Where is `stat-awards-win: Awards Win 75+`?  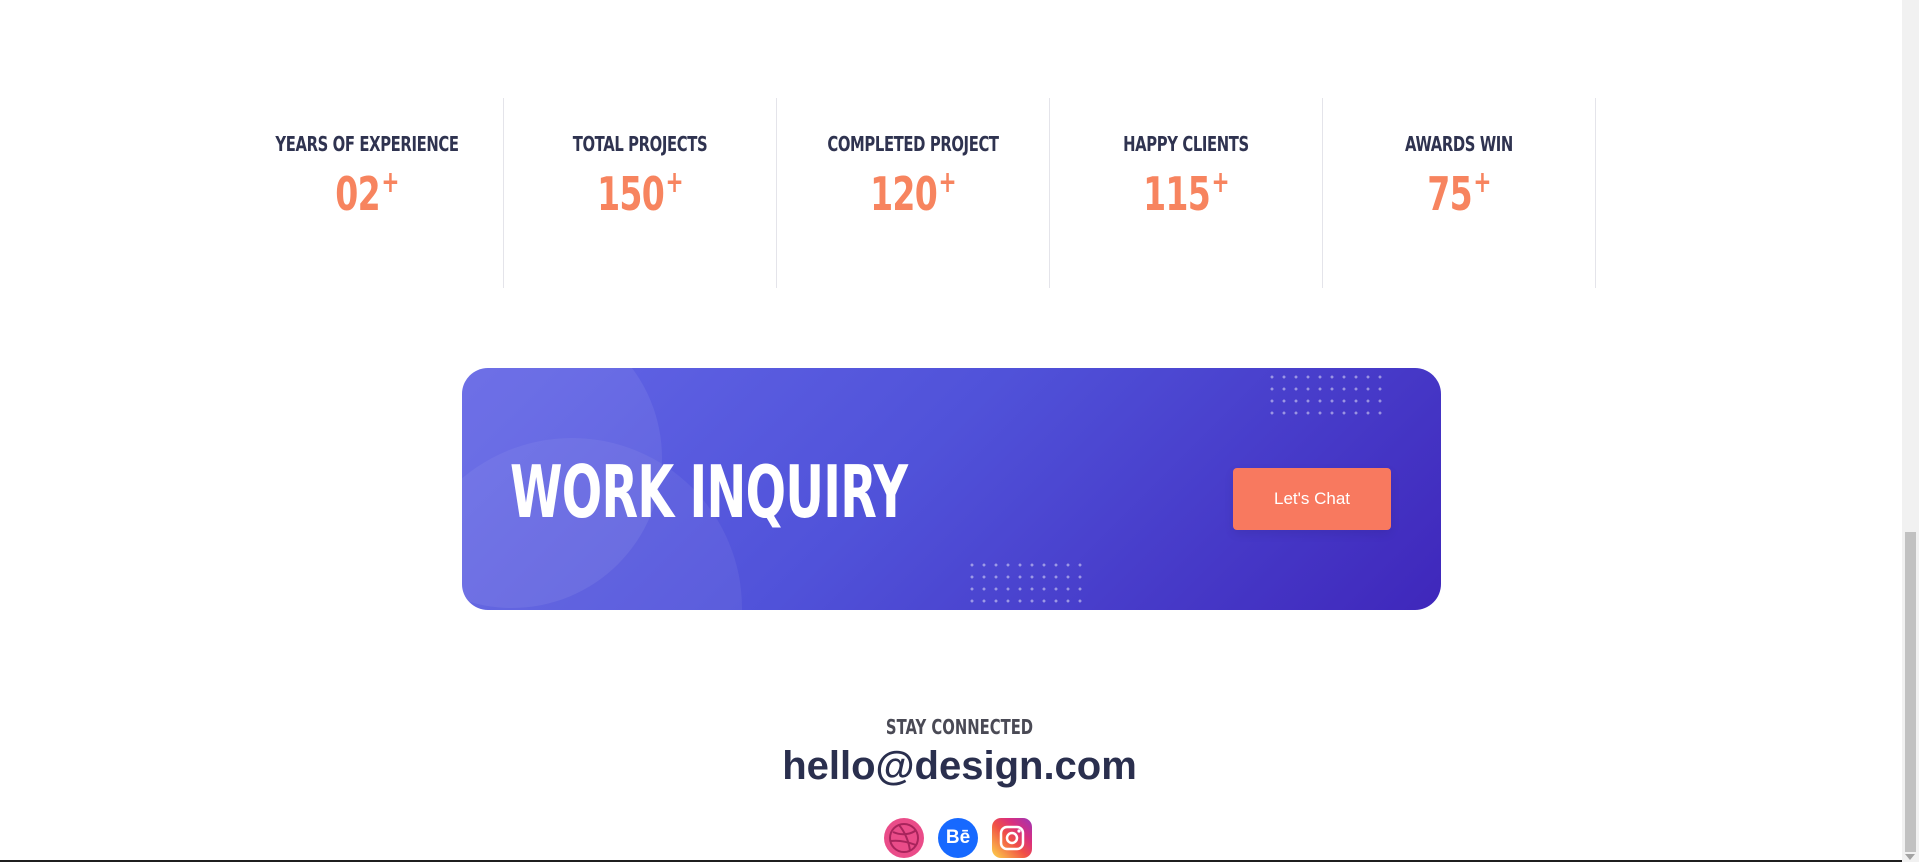
stat-awards-win: Awards Win 75+ is located at coordinates (1459, 193).